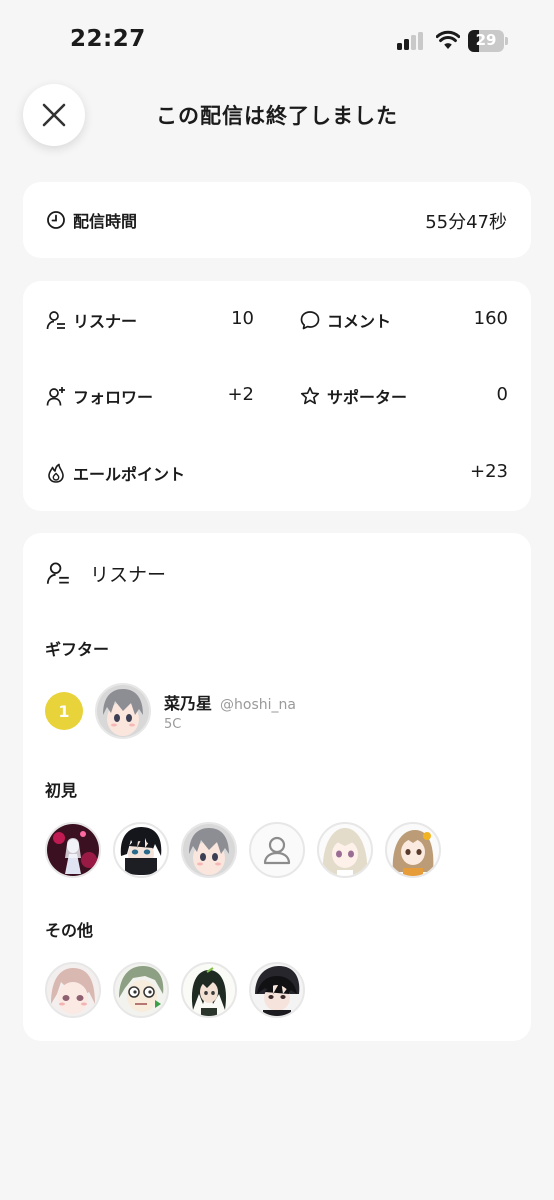 The height and width of the screenshot is (1200, 554). I want to click on listeners-value: 10, so click(242, 318).